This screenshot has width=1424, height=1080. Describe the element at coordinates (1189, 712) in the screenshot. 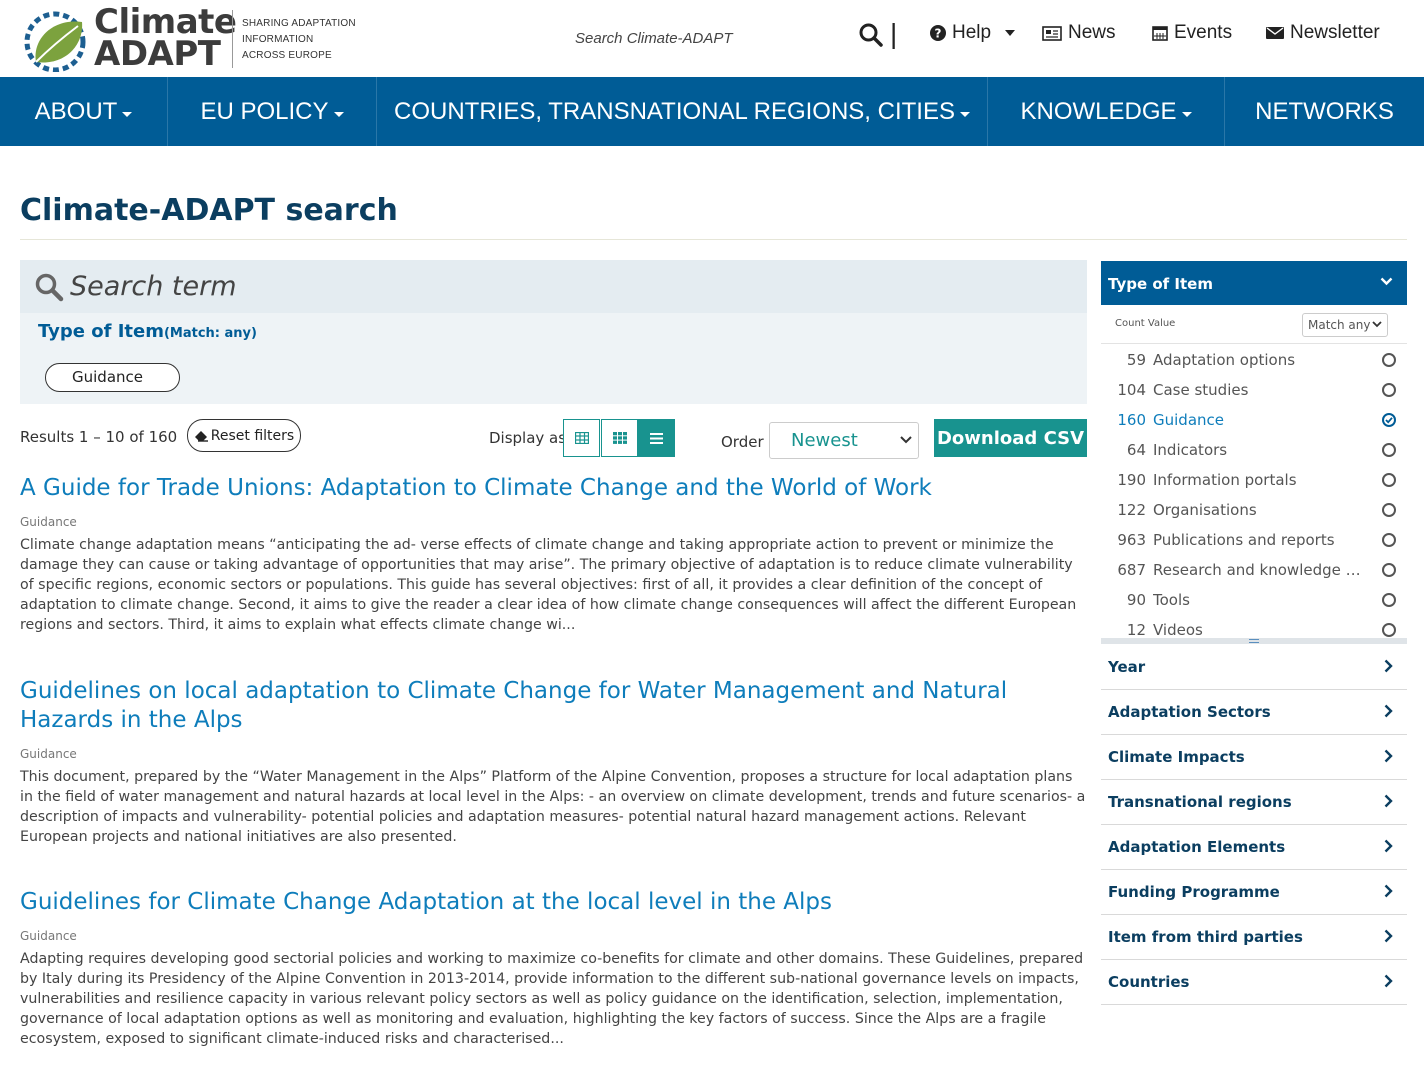

I see `facet-adaptation-sectors-label: Adaptation Sectors` at that location.